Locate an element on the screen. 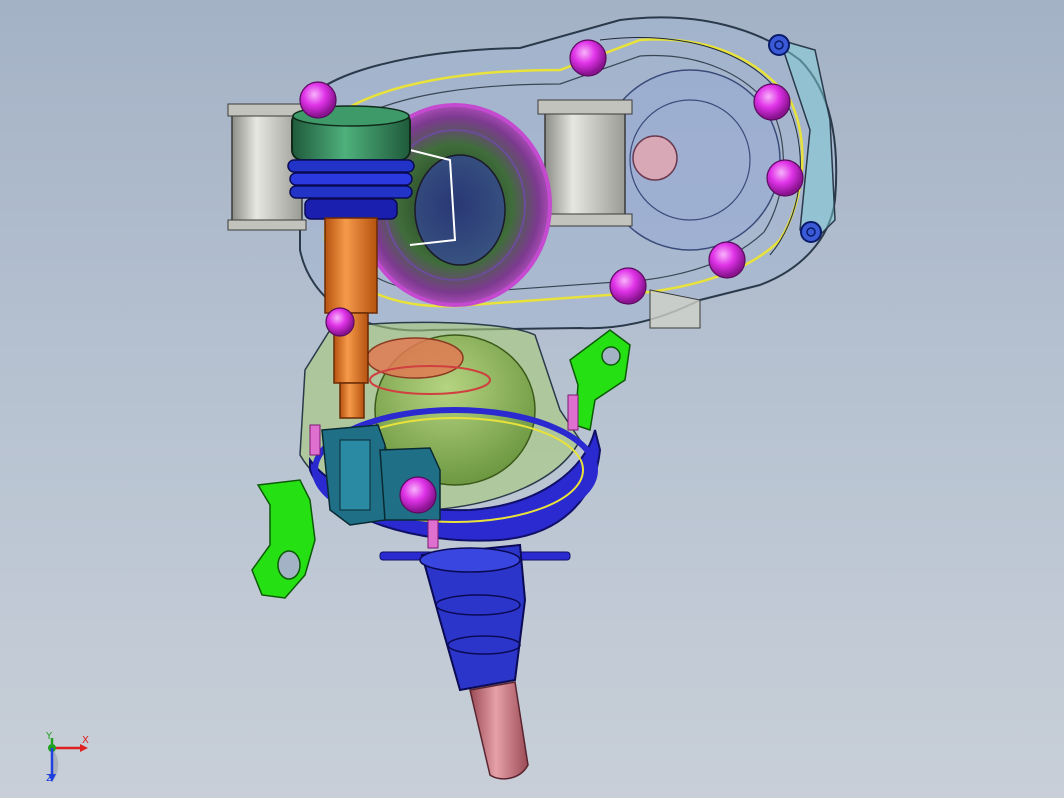  x-axis-label: X is located at coordinates (85, 740).